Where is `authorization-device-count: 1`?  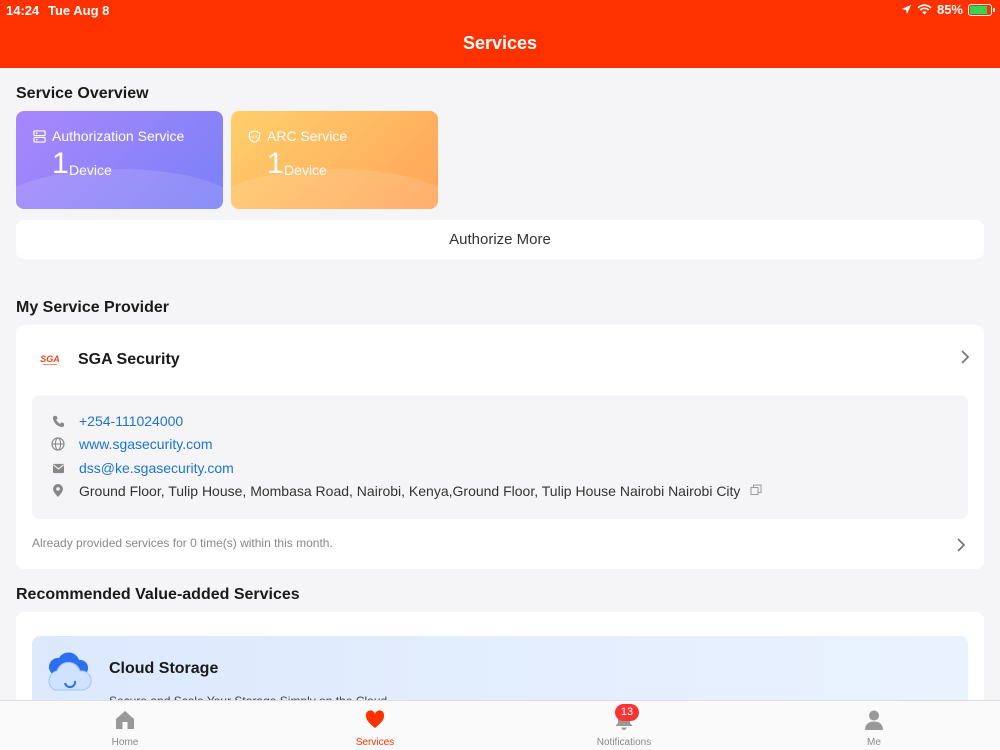 authorization-device-count: 1 is located at coordinates (60, 163).